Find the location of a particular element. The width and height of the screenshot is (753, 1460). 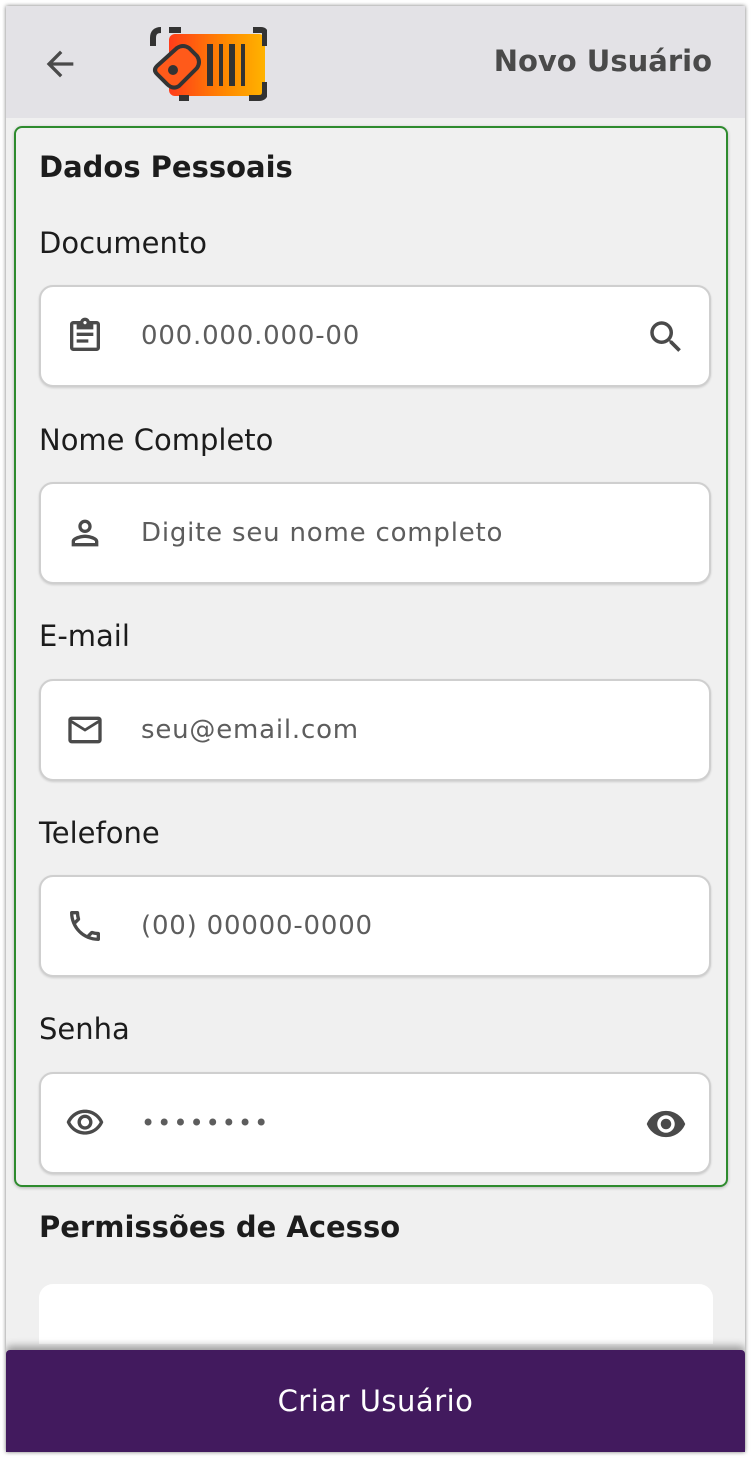

phone-icon is located at coordinates (85, 926).